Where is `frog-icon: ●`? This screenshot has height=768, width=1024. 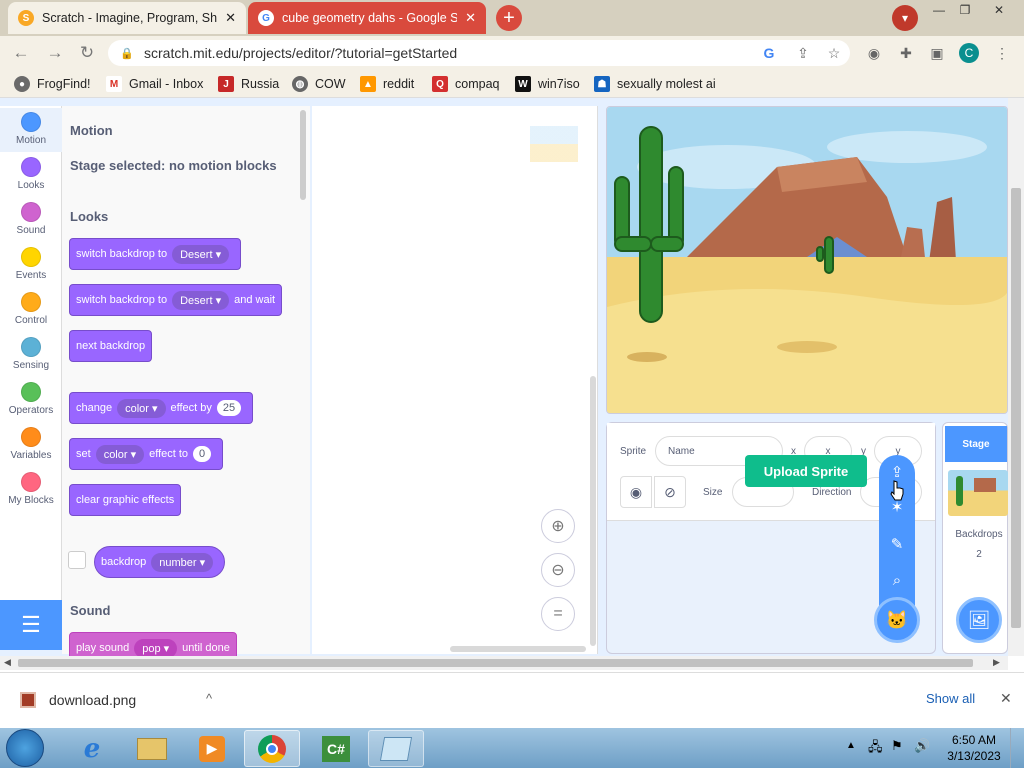 frog-icon: ● is located at coordinates (22, 84).